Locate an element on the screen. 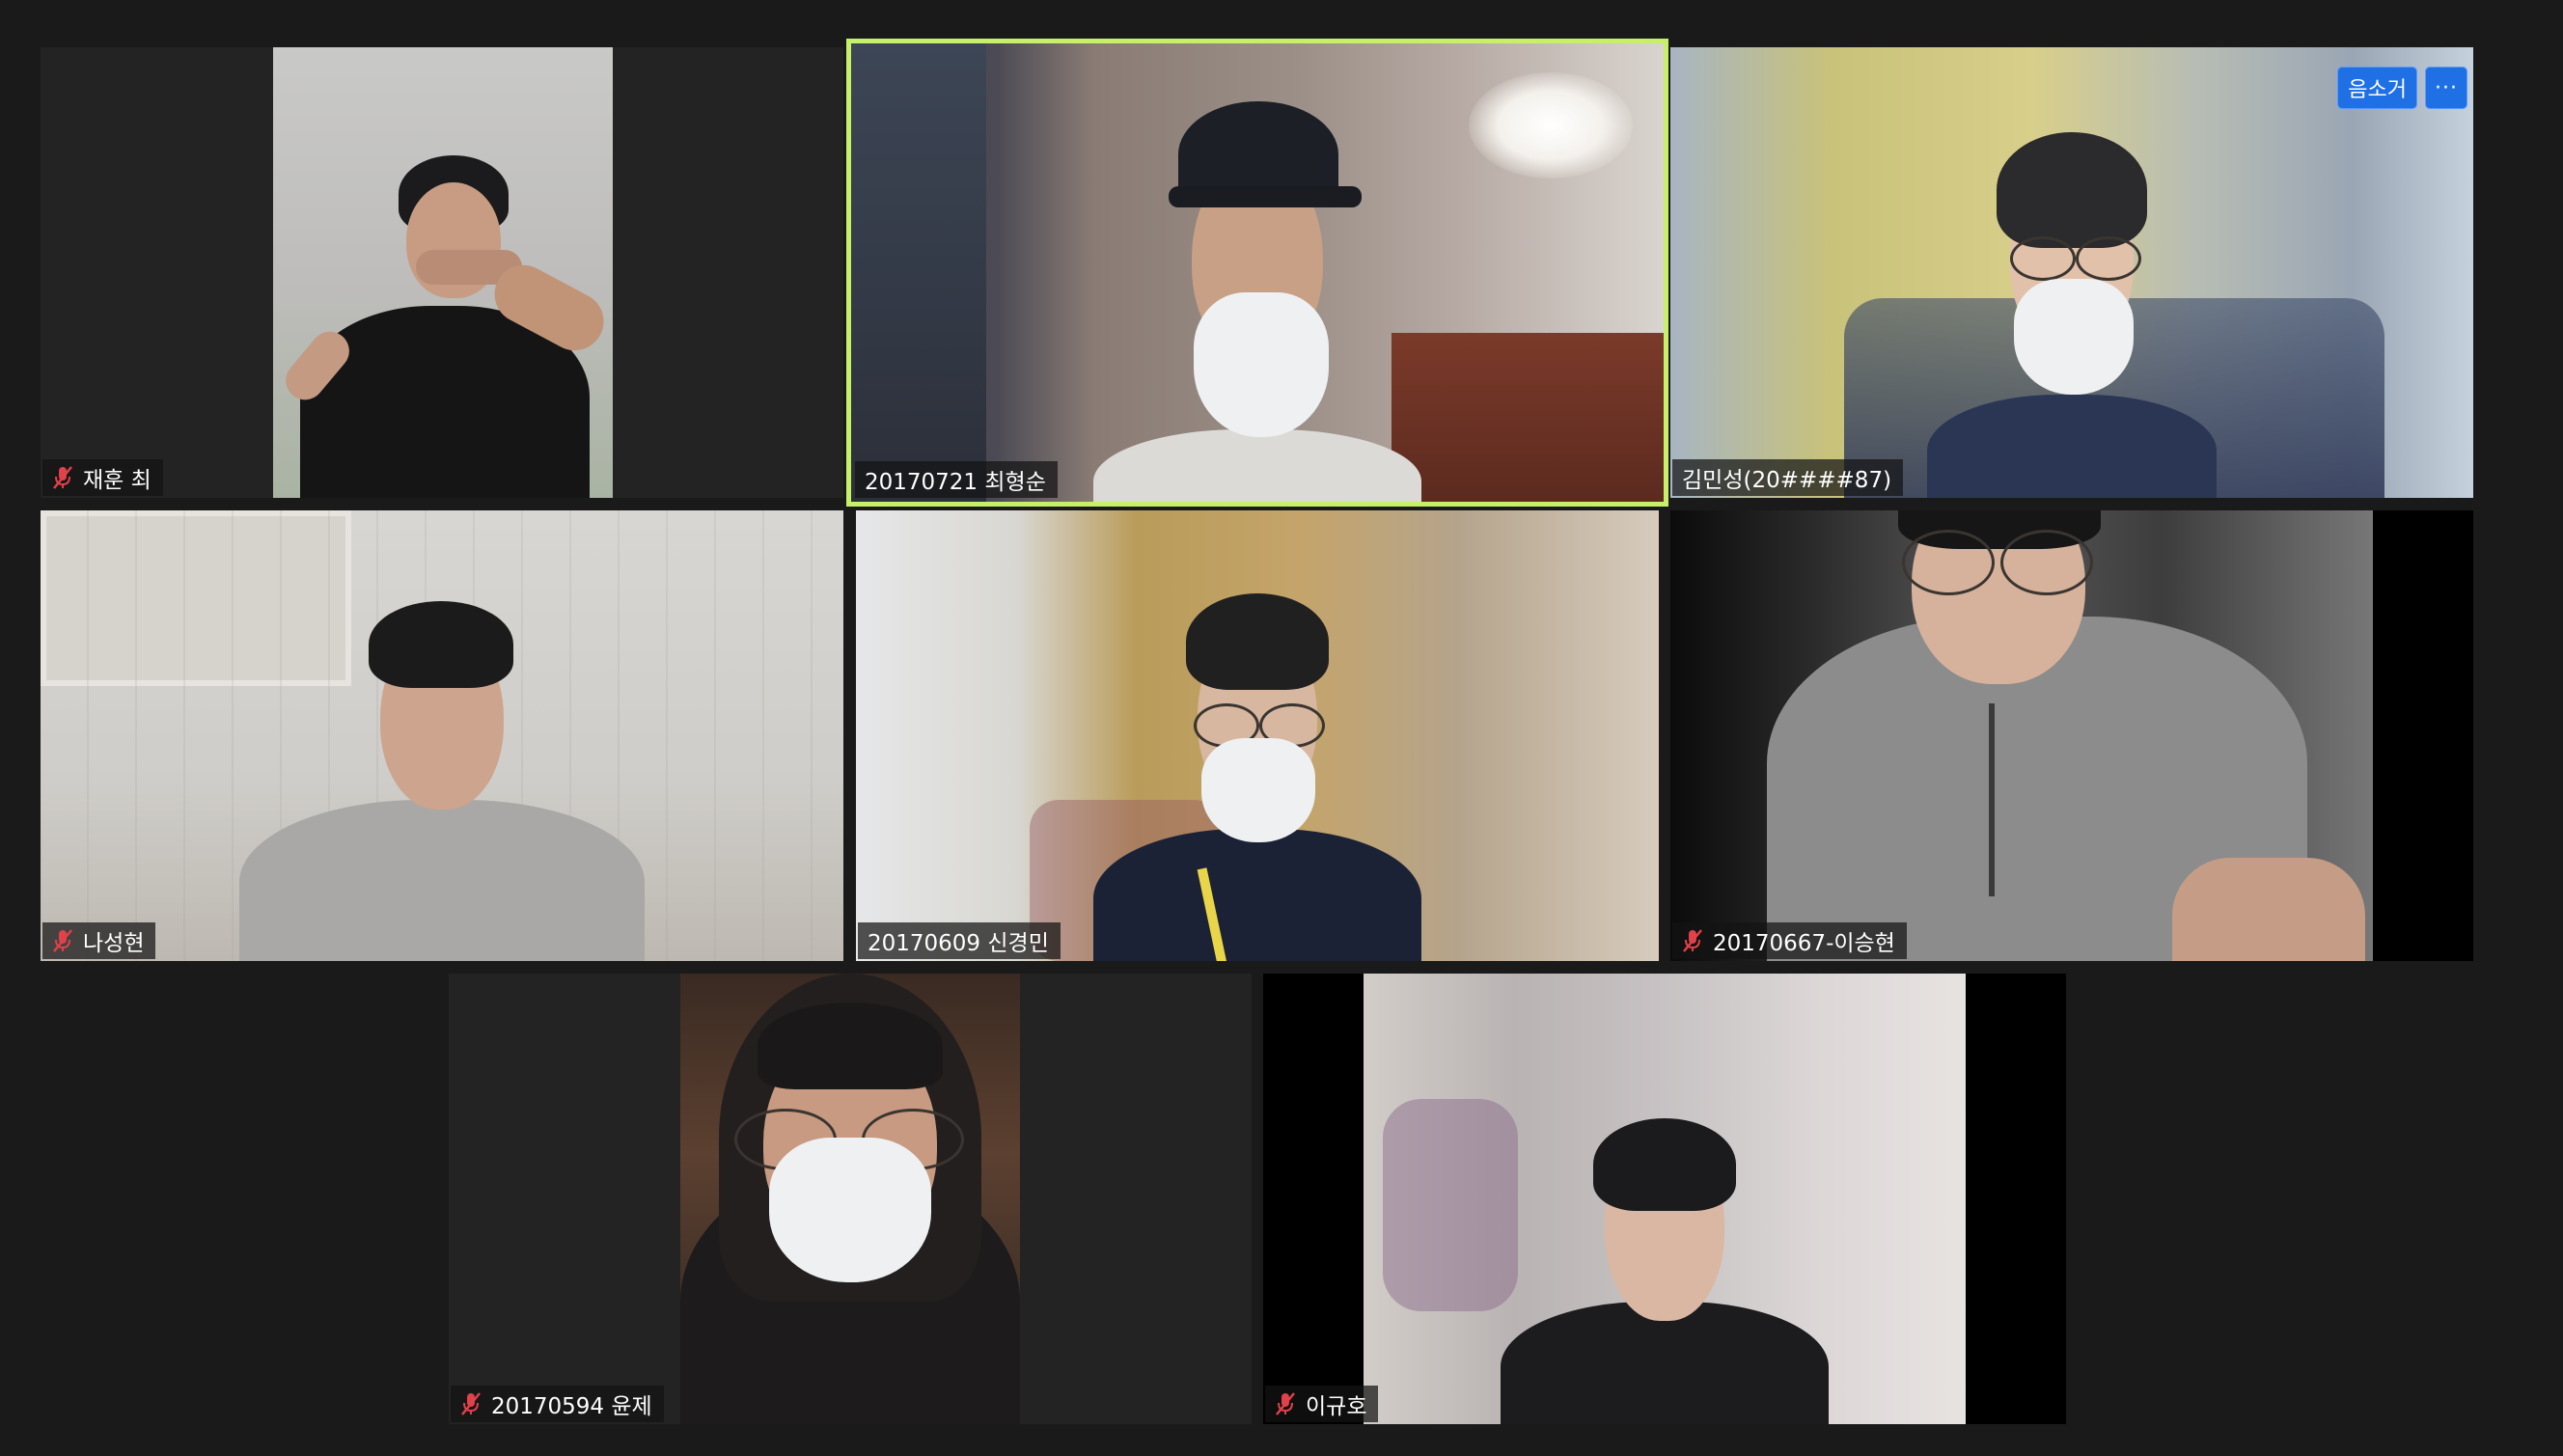  participant-tile-6: 20170667-이승현 is located at coordinates (2071, 736).